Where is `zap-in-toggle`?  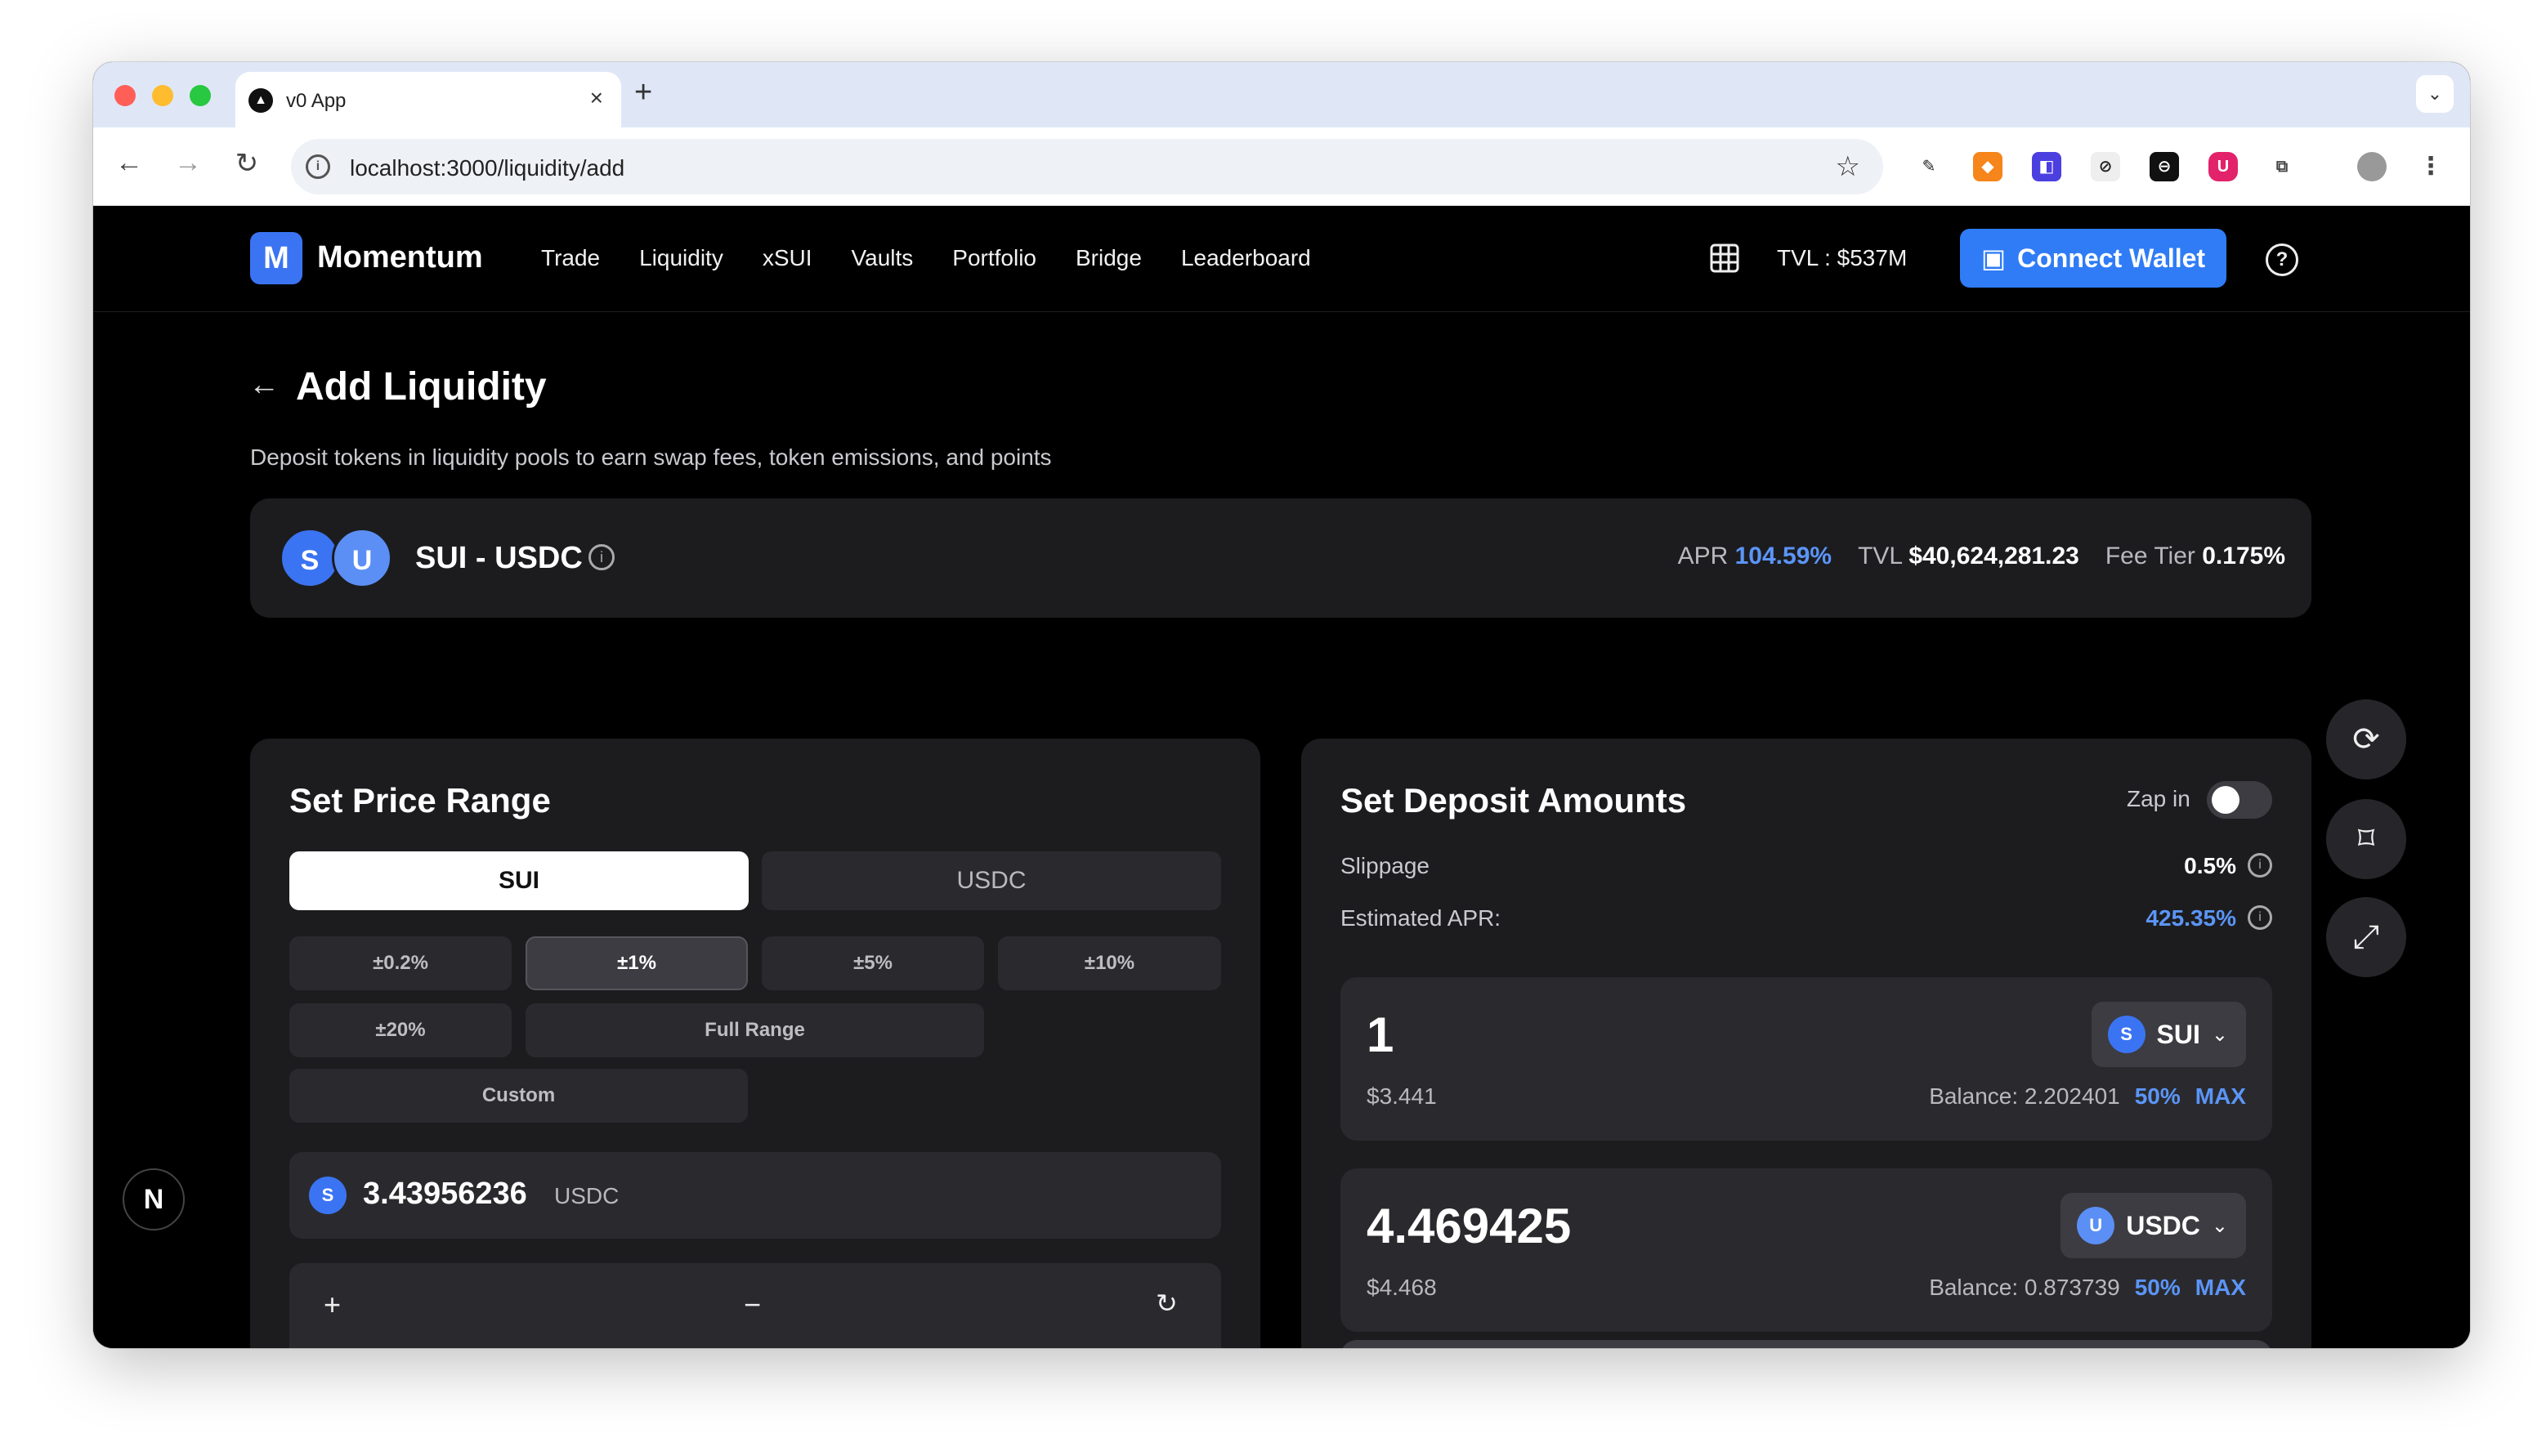
zap-in-toggle is located at coordinates (2239, 800).